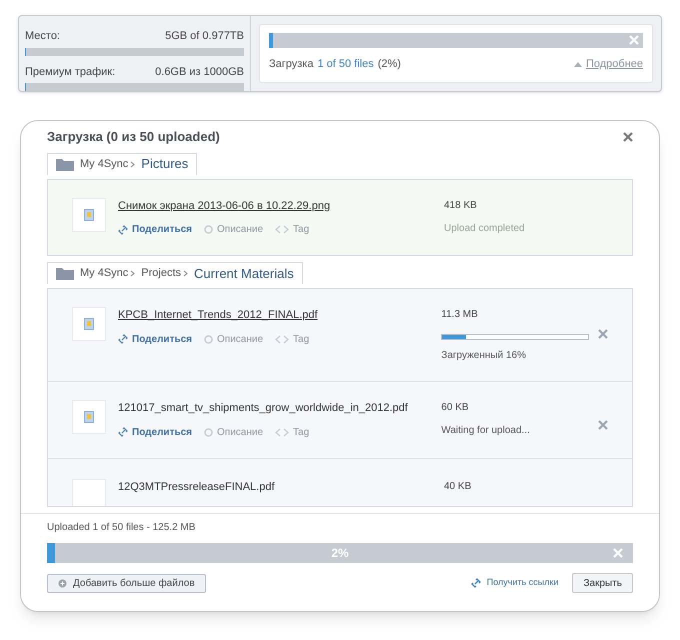  I want to click on folder-name: Pictures, so click(164, 164).